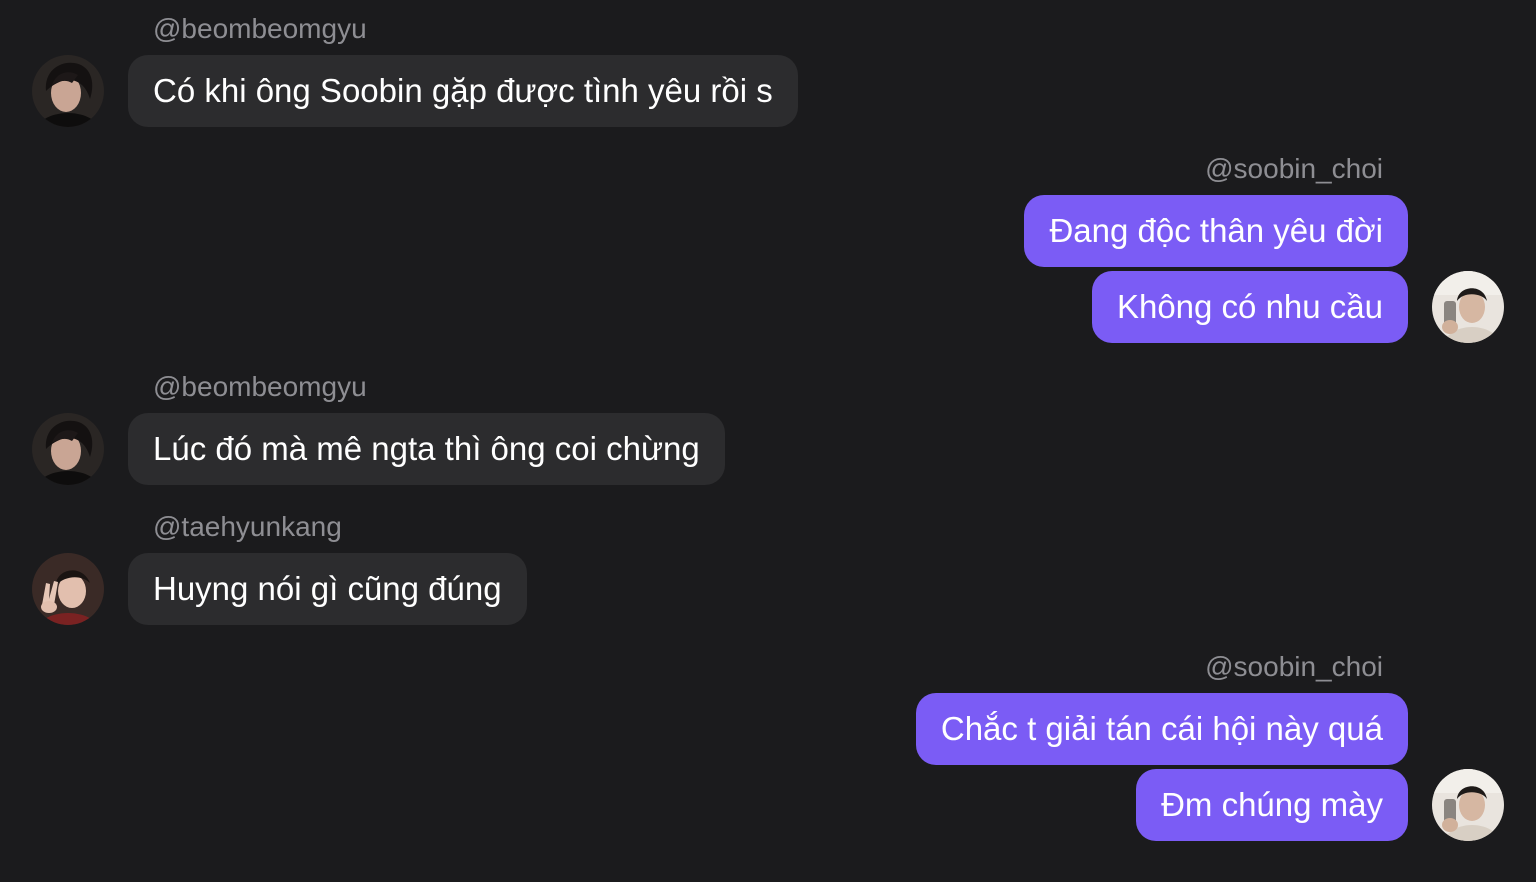 The height and width of the screenshot is (882, 1536). I want to click on message-bubble: Lúc đó mà mê ngta thì ông coi chừng, so click(426, 449).